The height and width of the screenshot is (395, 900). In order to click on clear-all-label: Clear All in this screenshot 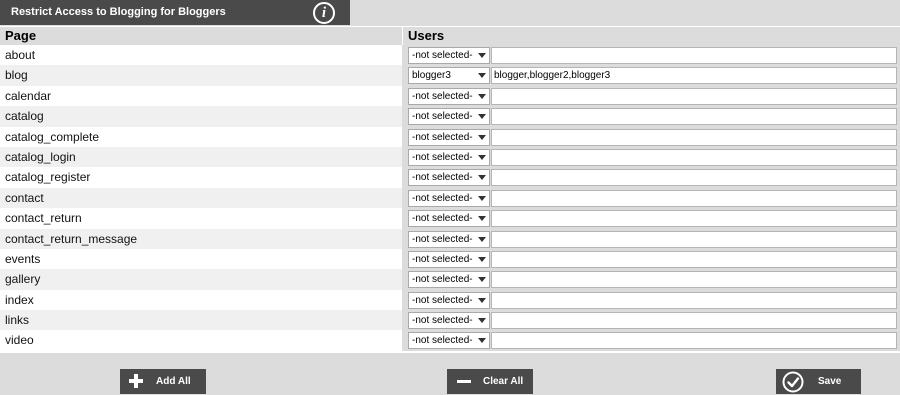, I will do `click(503, 381)`.